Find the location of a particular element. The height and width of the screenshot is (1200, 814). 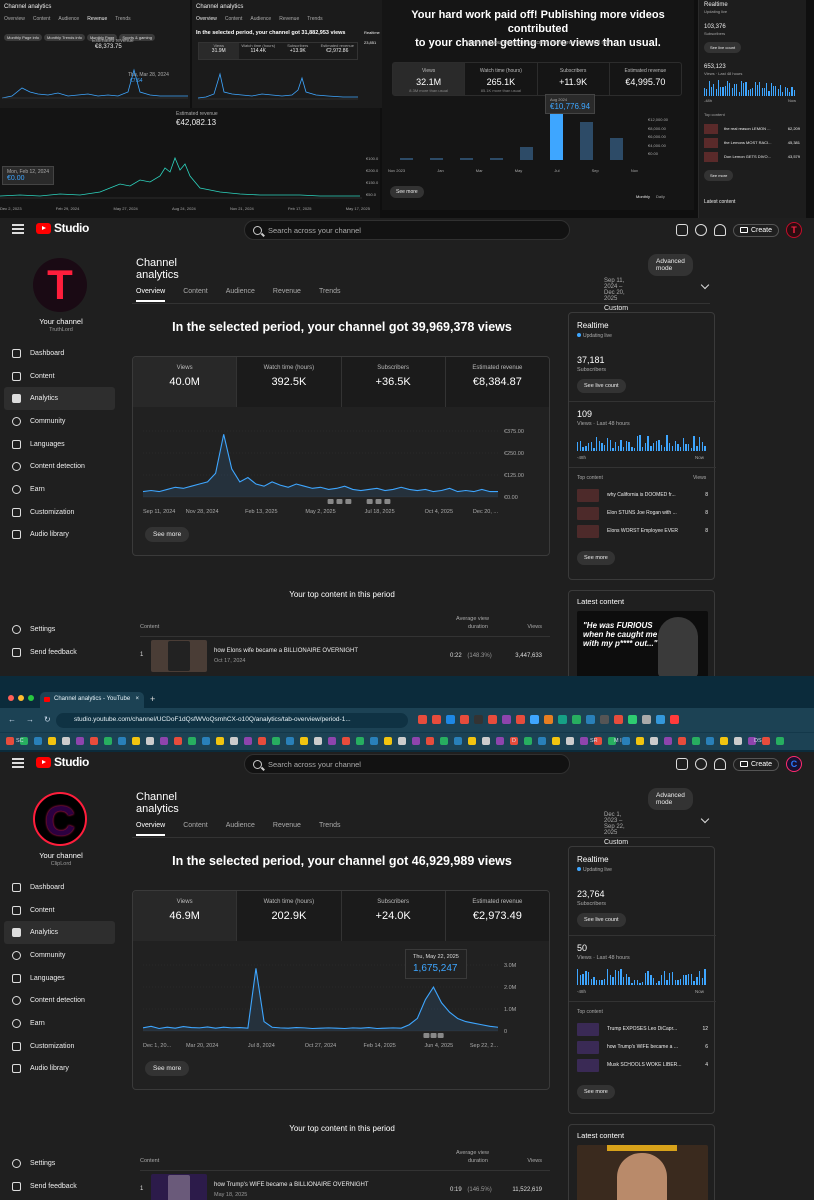

sidebar-item-audio-library: Audio library is located at coordinates (59, 535).